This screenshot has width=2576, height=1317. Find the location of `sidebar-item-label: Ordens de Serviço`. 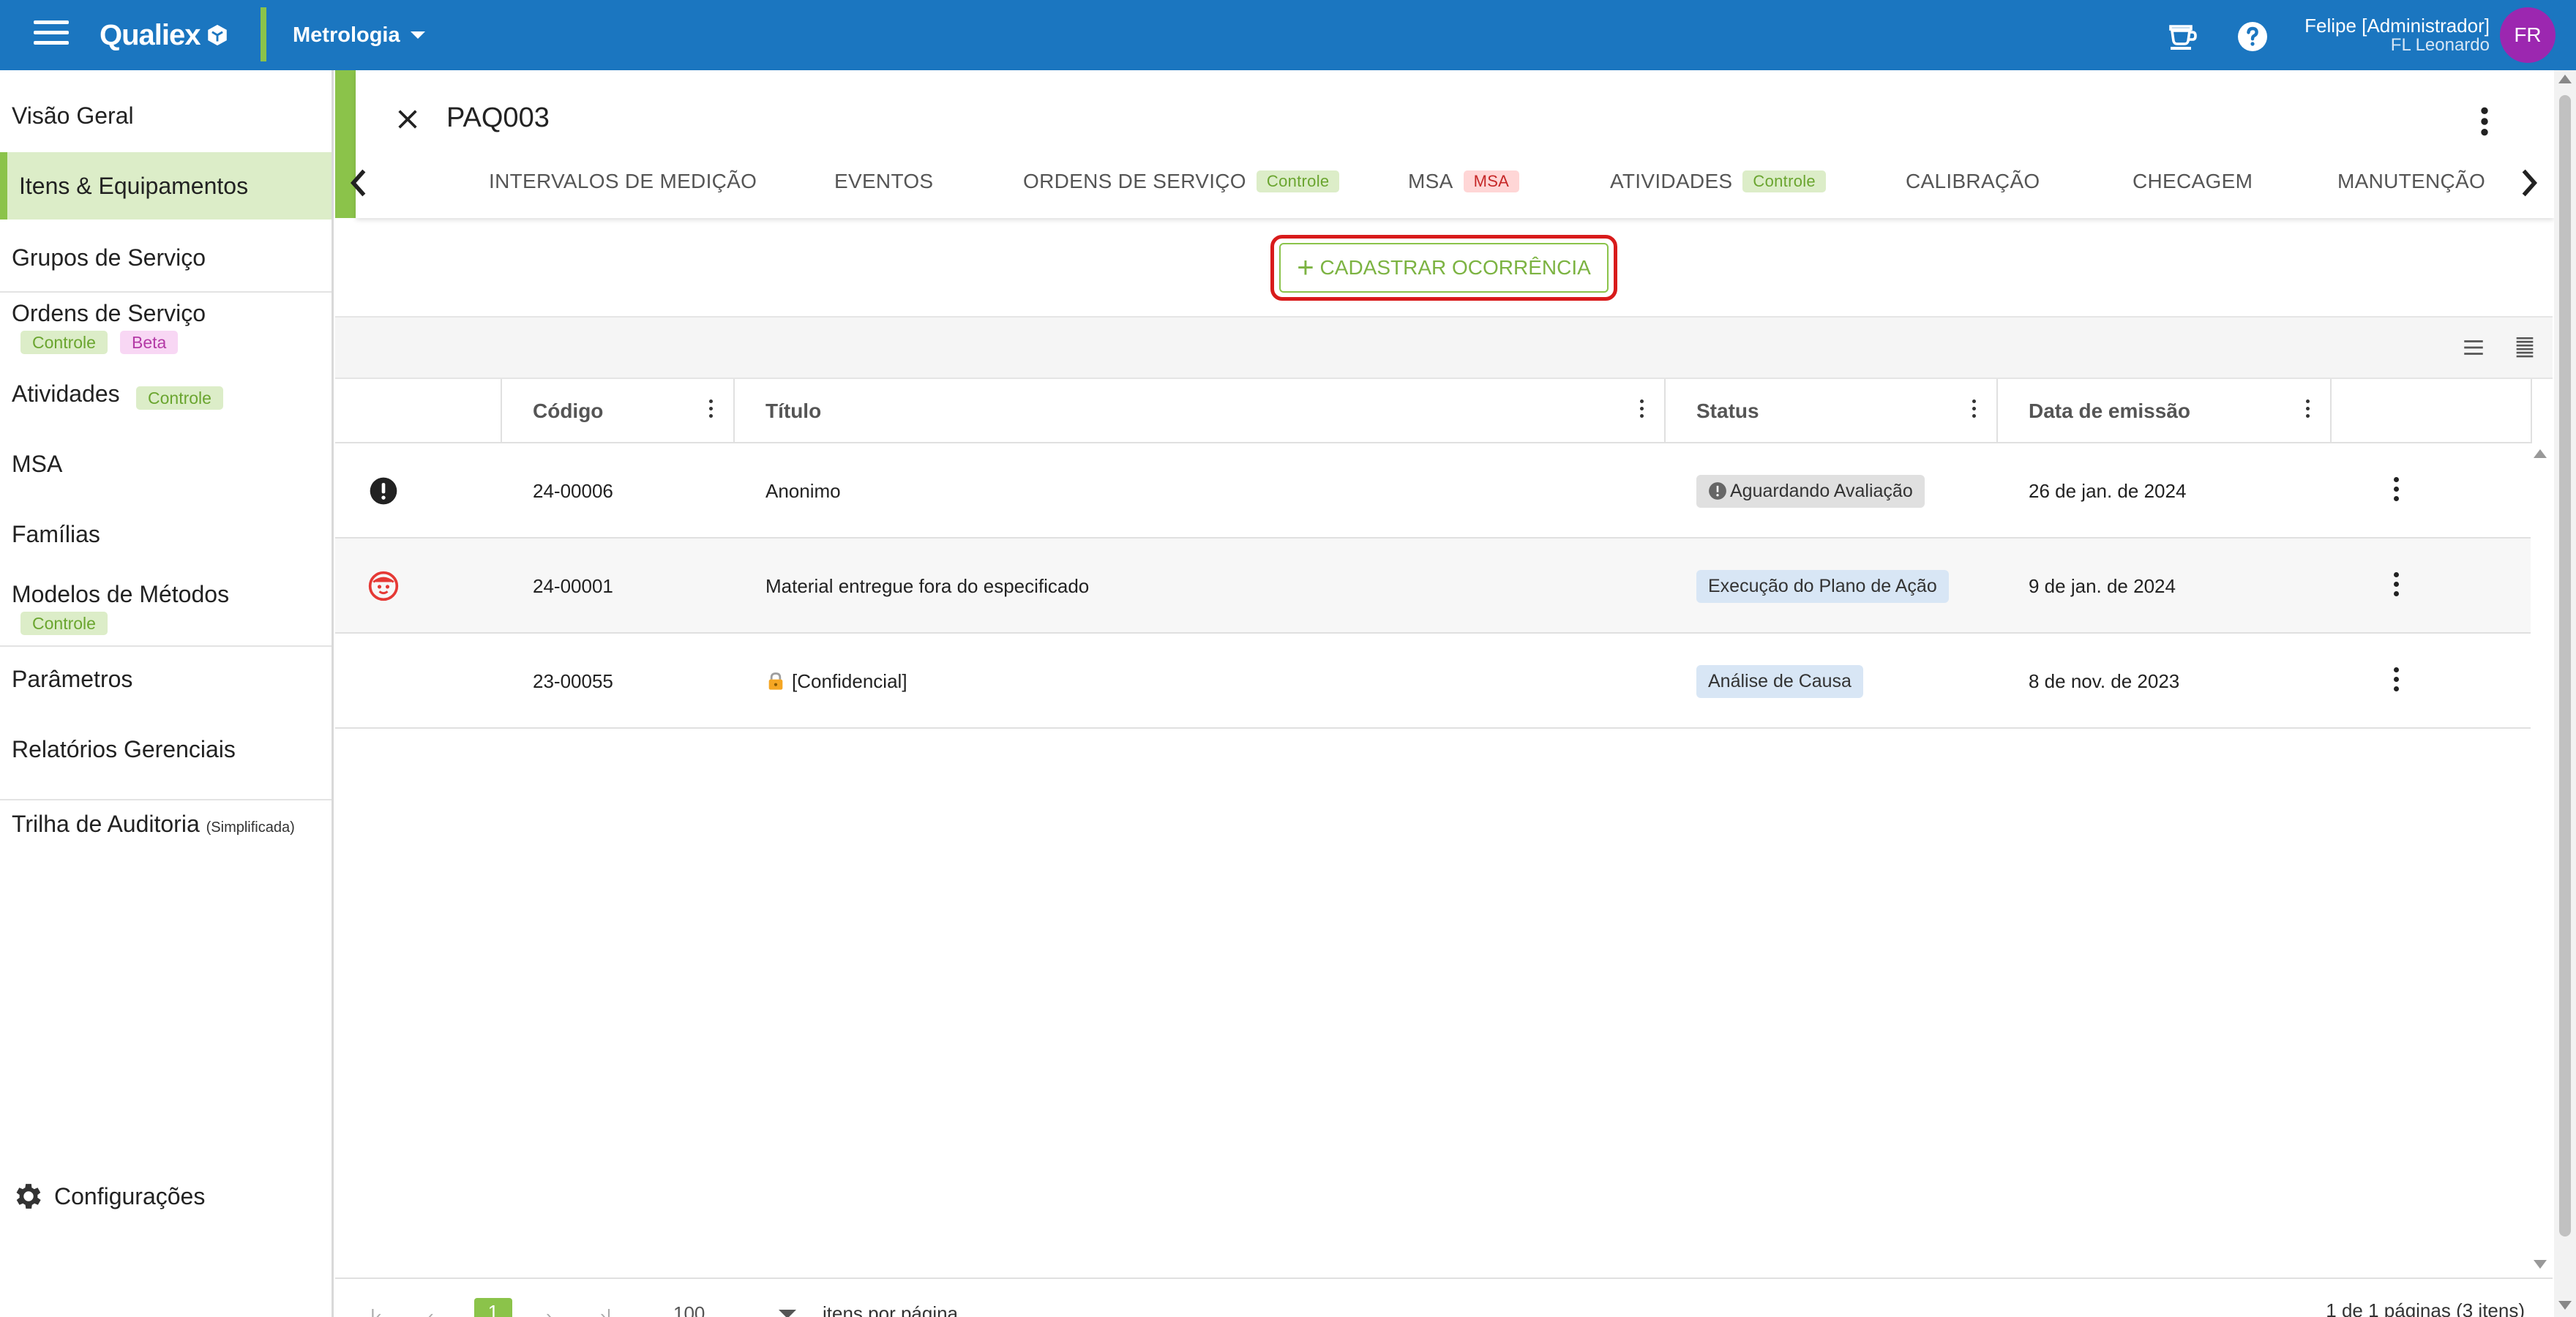

sidebar-item-label: Ordens de Serviço is located at coordinates (109, 313).